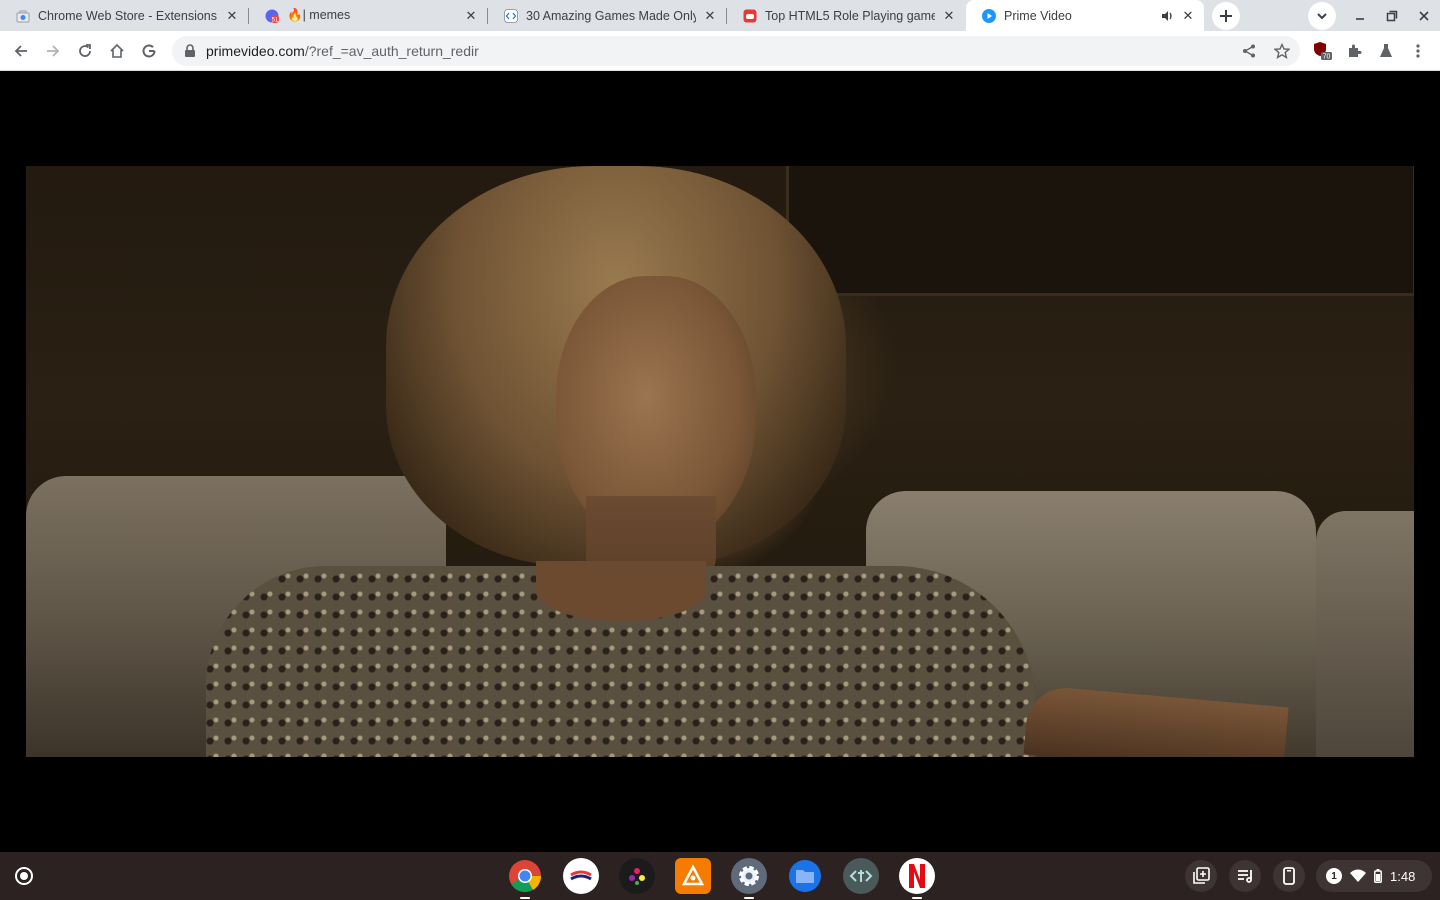 The width and height of the screenshot is (1440, 900). I want to click on shelf-app-text, so click(861, 876).